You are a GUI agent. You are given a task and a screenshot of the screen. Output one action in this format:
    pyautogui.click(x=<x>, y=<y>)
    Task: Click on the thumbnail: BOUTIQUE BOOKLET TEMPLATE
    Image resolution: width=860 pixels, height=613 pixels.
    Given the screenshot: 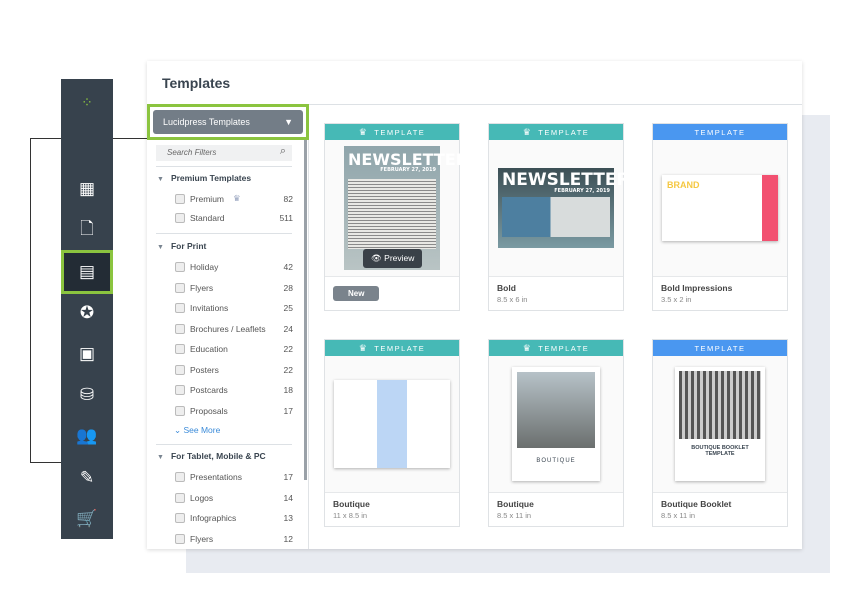 What is the action you would take?
    pyautogui.click(x=720, y=424)
    